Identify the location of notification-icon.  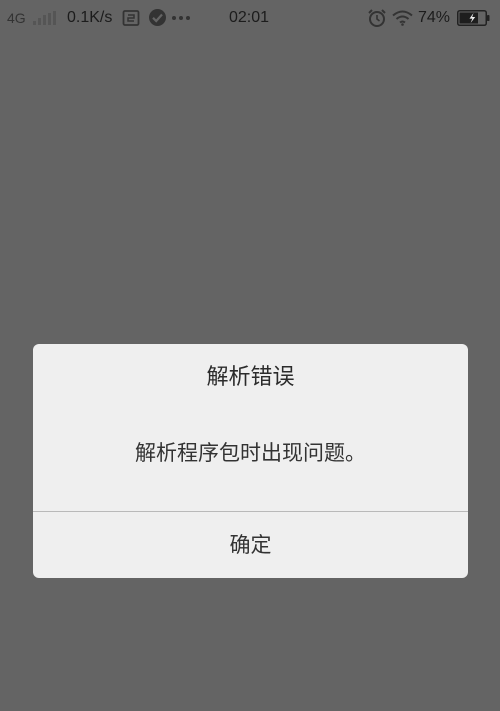
(131, 18).